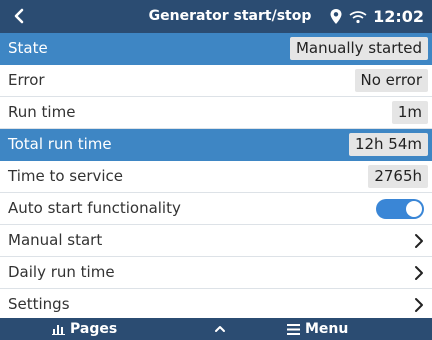 The height and width of the screenshot is (340, 432). I want to click on row-error: Error No error, so click(216, 81).